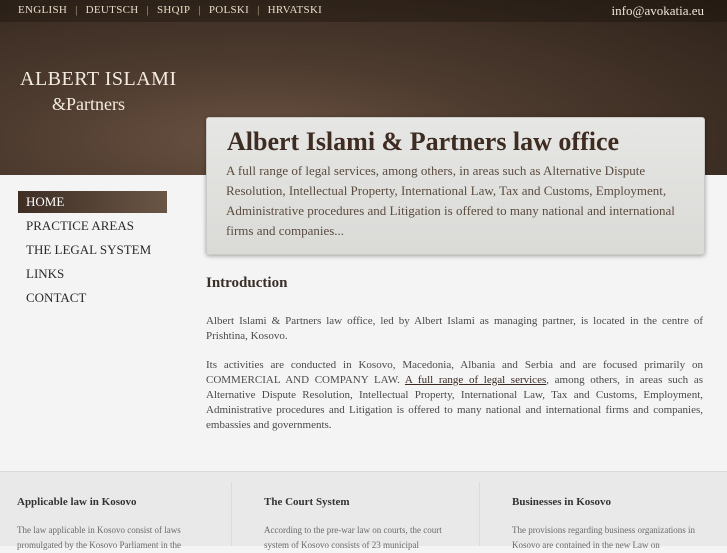 This screenshot has width=727, height=553. I want to click on nav-contact: CONTACT, so click(92, 298).